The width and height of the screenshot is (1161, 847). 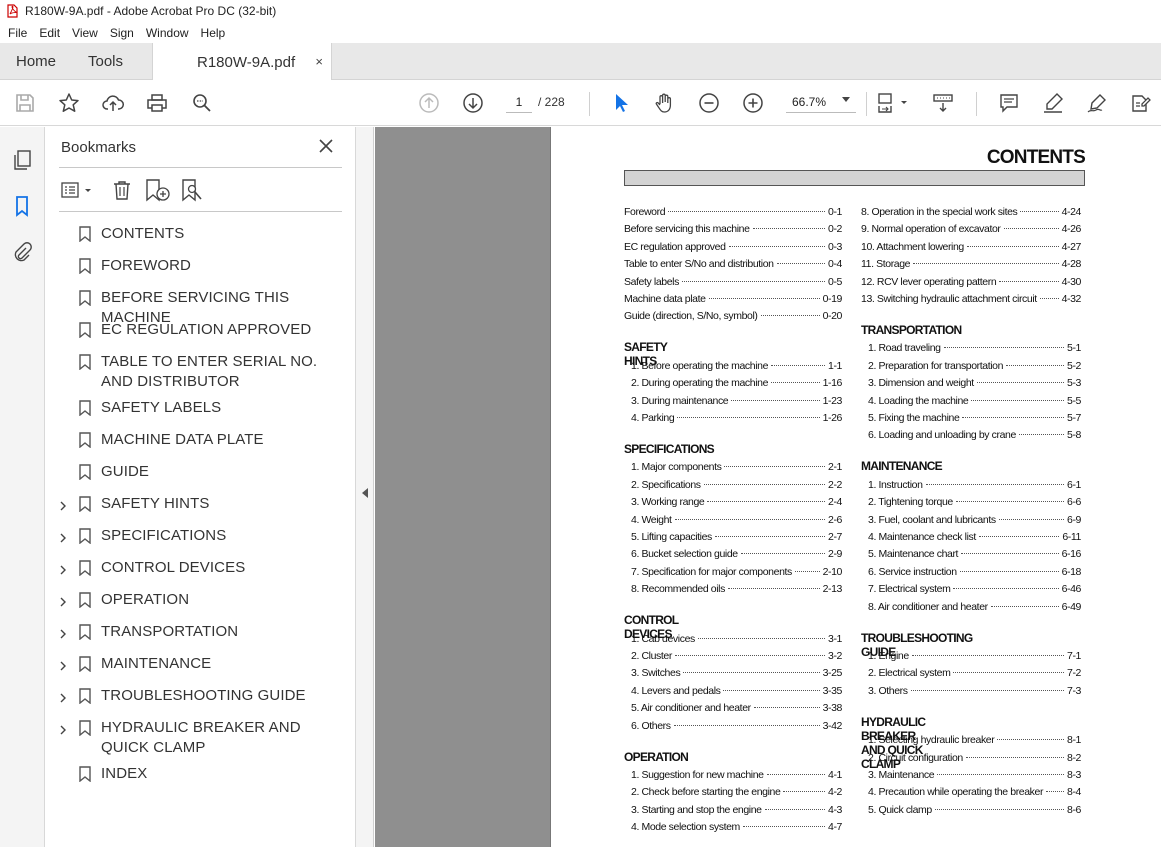 What do you see at coordinates (974, 402) in the screenshot?
I see `toc-entry: 4. Loading the machine 5-5` at bounding box center [974, 402].